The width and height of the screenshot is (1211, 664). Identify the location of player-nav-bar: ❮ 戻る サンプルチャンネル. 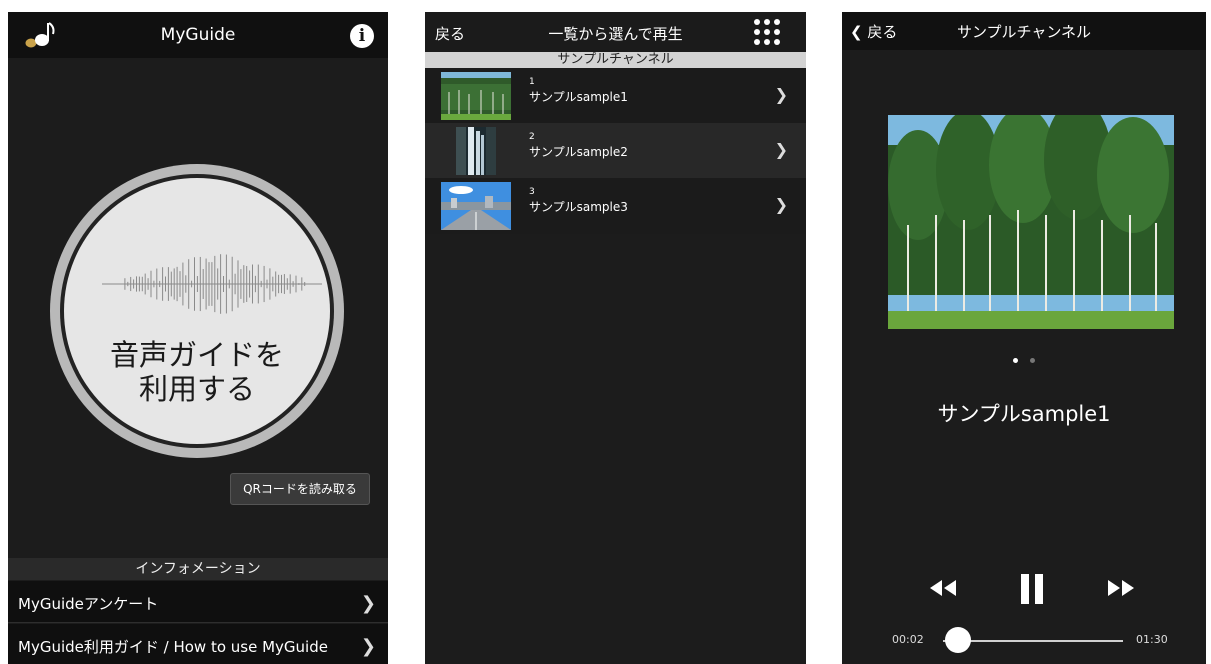
(1024, 31).